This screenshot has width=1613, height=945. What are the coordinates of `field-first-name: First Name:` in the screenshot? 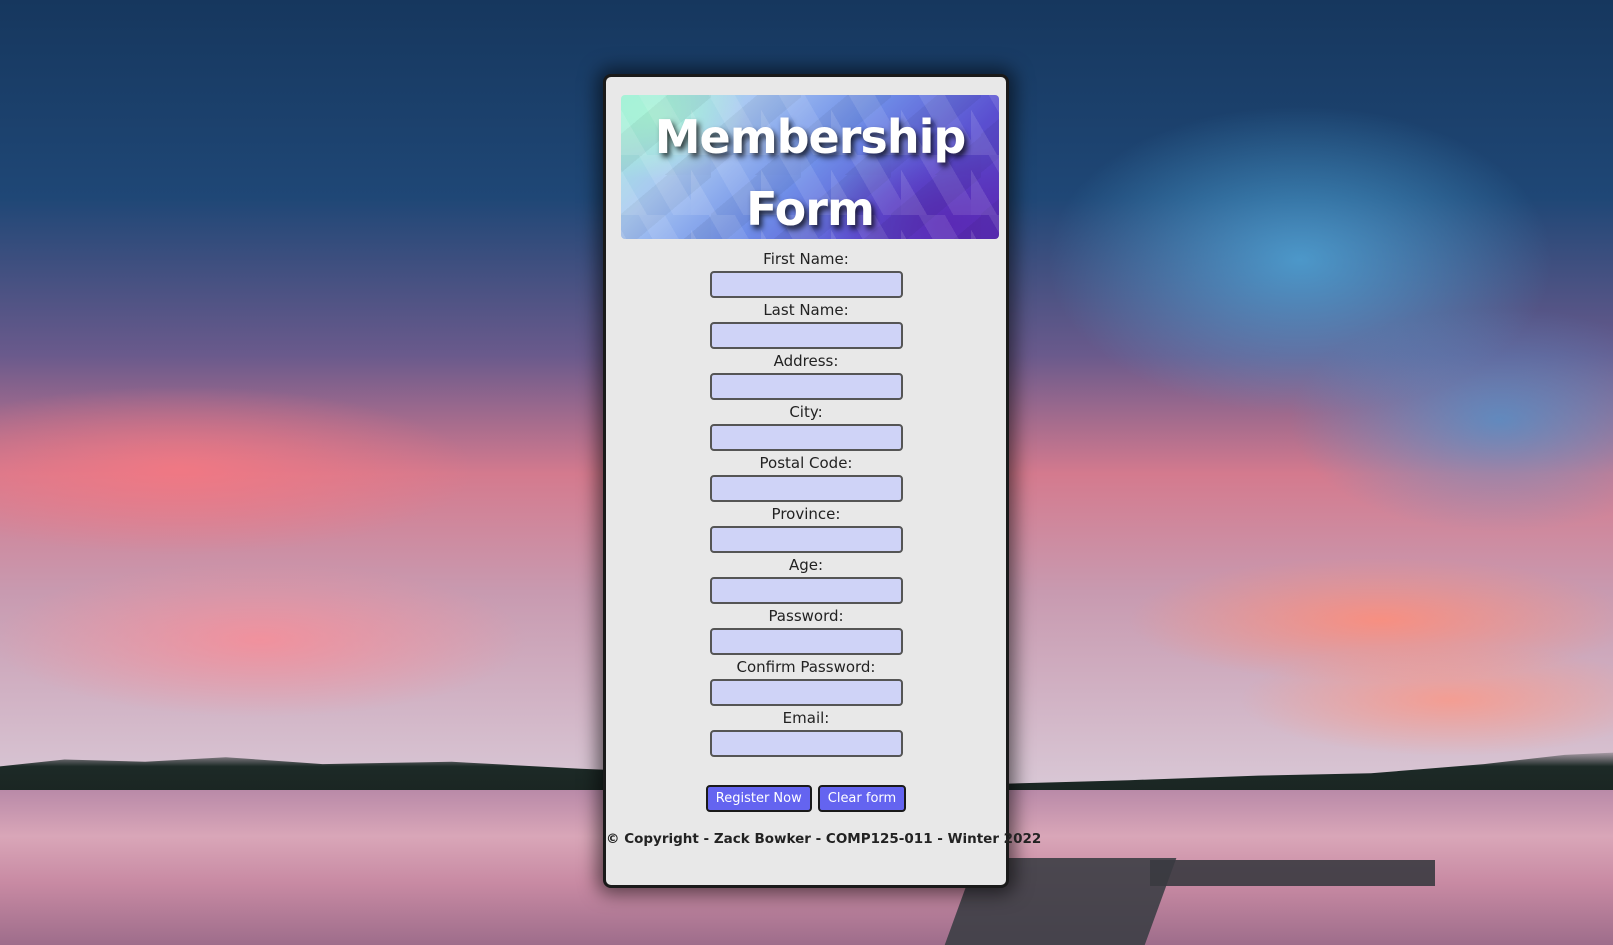 It's located at (806, 274).